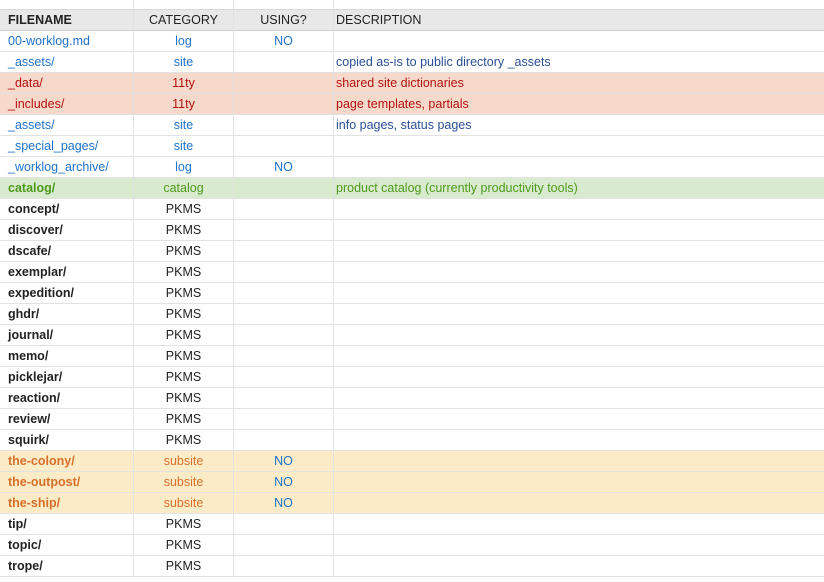 The height and width of the screenshot is (582, 824). Describe the element at coordinates (67, 251) in the screenshot. I see `filename-cell: dscafe/` at that location.